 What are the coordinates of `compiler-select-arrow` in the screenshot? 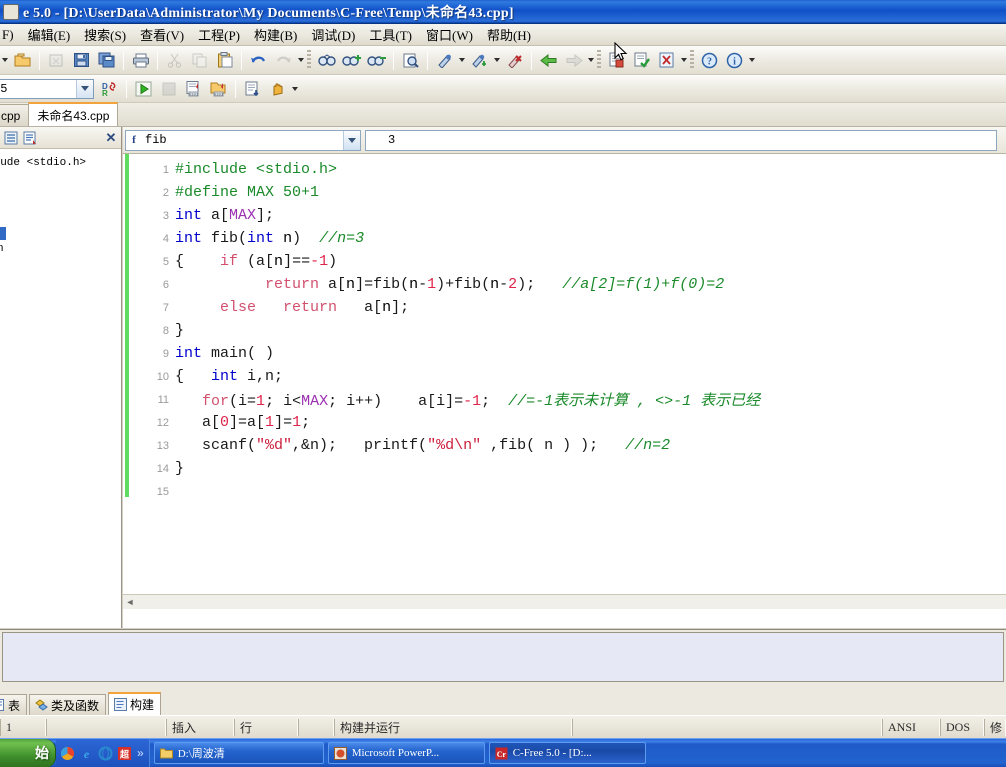 It's located at (84, 88).